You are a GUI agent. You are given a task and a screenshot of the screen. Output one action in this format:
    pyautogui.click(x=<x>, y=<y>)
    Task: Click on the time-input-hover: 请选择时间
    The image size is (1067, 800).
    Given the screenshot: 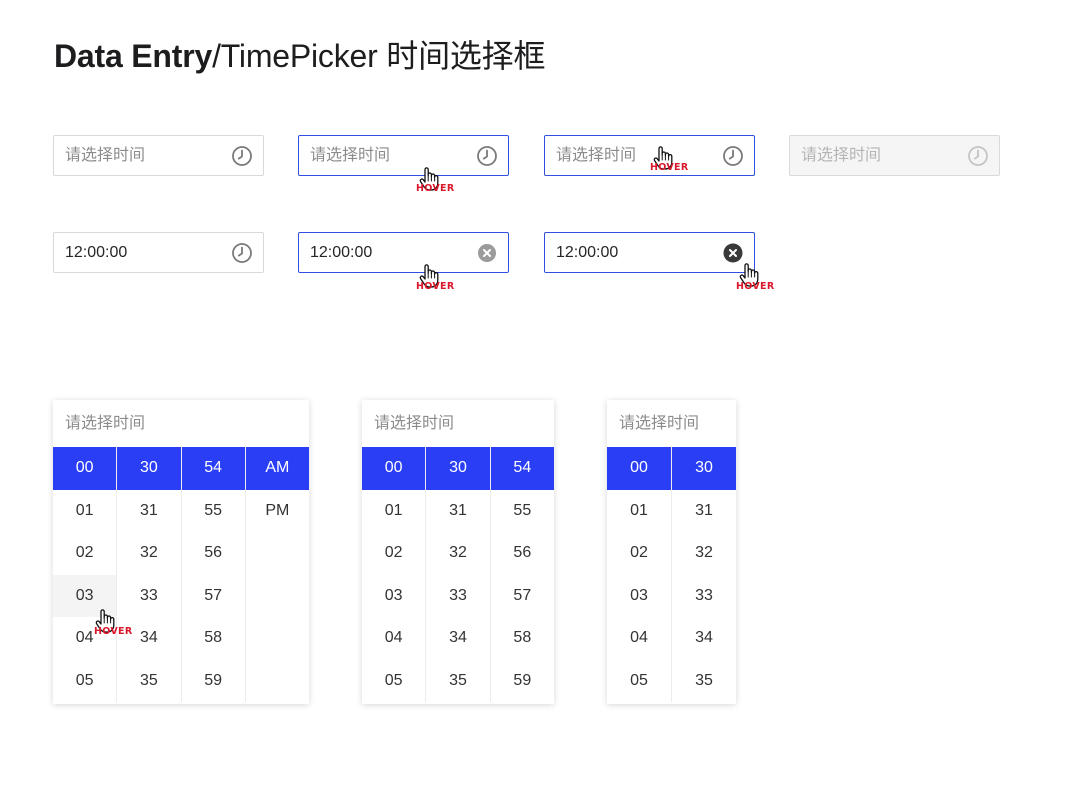 What is the action you would take?
    pyautogui.click(x=403, y=155)
    